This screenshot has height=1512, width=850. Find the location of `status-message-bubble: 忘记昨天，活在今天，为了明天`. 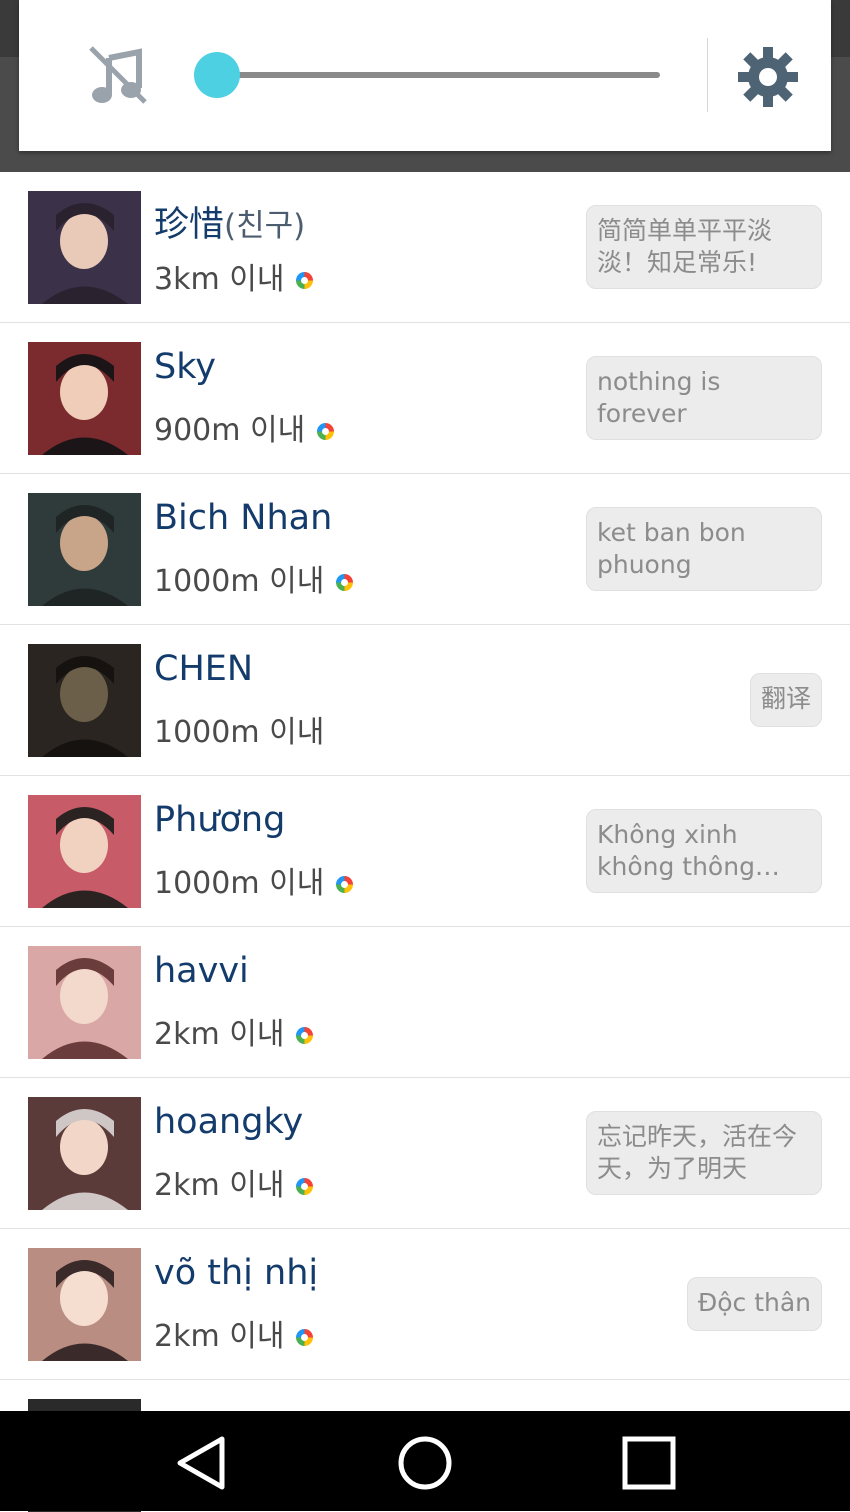

status-message-bubble: 忘记昨天，活在今天，为了明天 is located at coordinates (704, 1153).